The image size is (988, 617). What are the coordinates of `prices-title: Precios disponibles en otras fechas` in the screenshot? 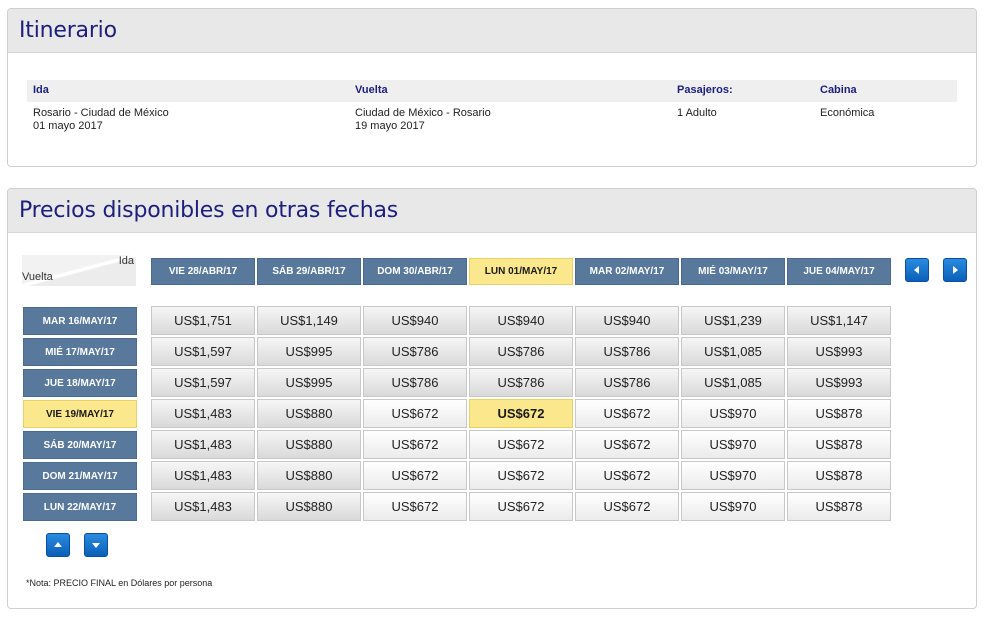 It's located at (208, 210).